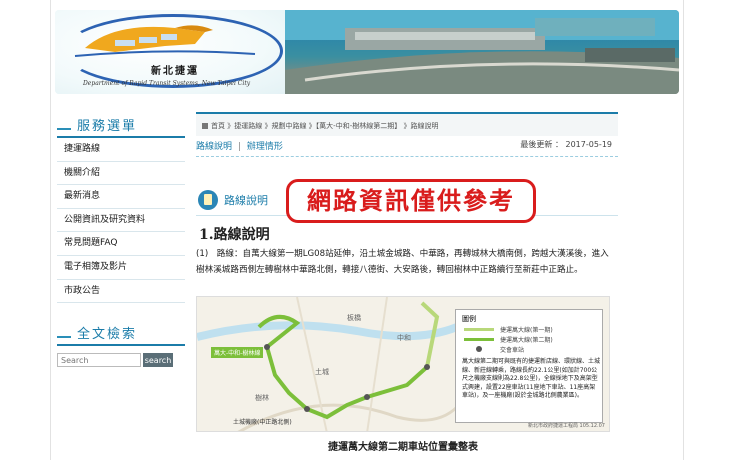 The image size is (730, 460). Describe the element at coordinates (262, 422) in the screenshot. I see `map-label-depot: 土城機廠(中正路北側)` at that location.